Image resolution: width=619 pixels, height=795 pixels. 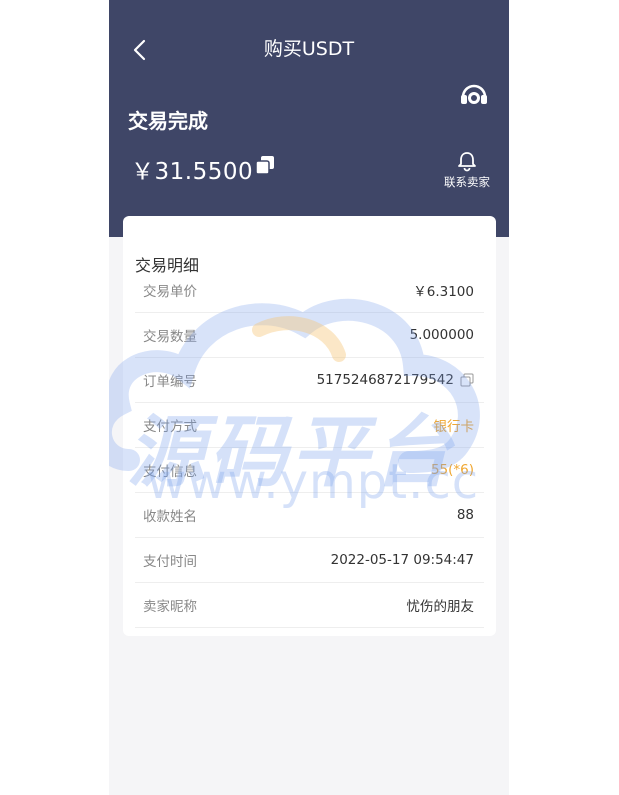 I want to click on detail-value: 忧伤的朋友, so click(x=440, y=607).